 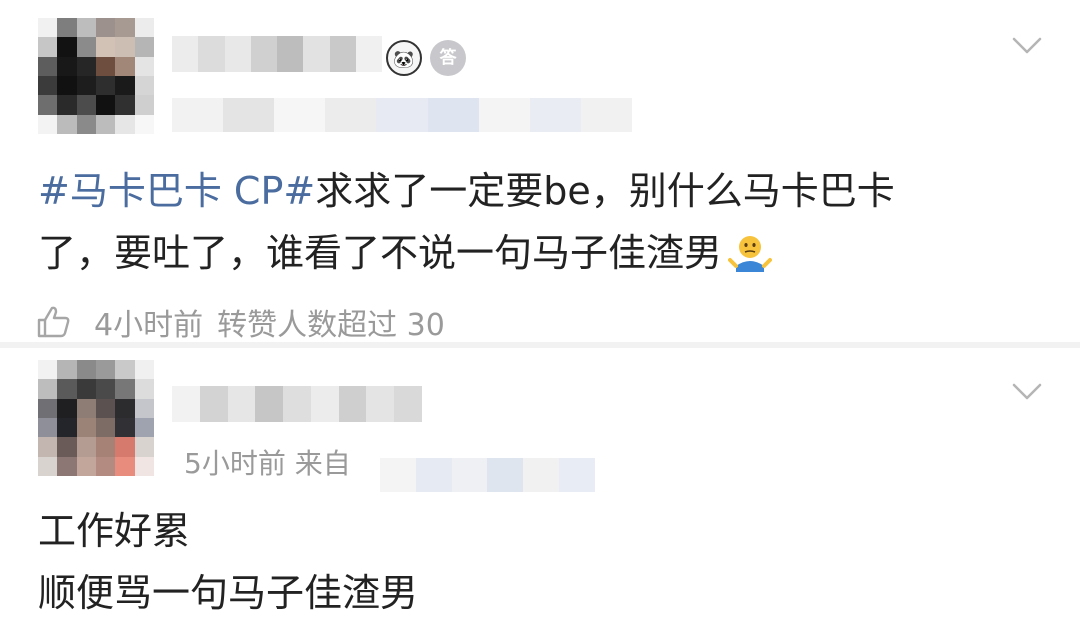 What do you see at coordinates (487, 475) in the screenshot?
I see `source-blurred` at bounding box center [487, 475].